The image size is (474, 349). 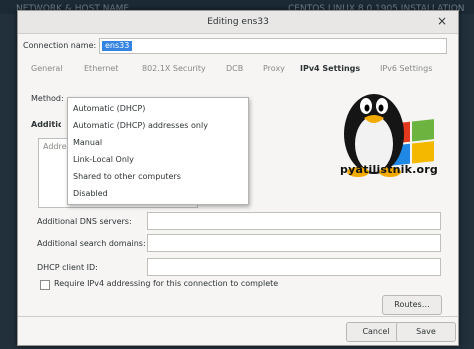 What do you see at coordinates (426, 332) in the screenshot?
I see `save-button: Save` at bounding box center [426, 332].